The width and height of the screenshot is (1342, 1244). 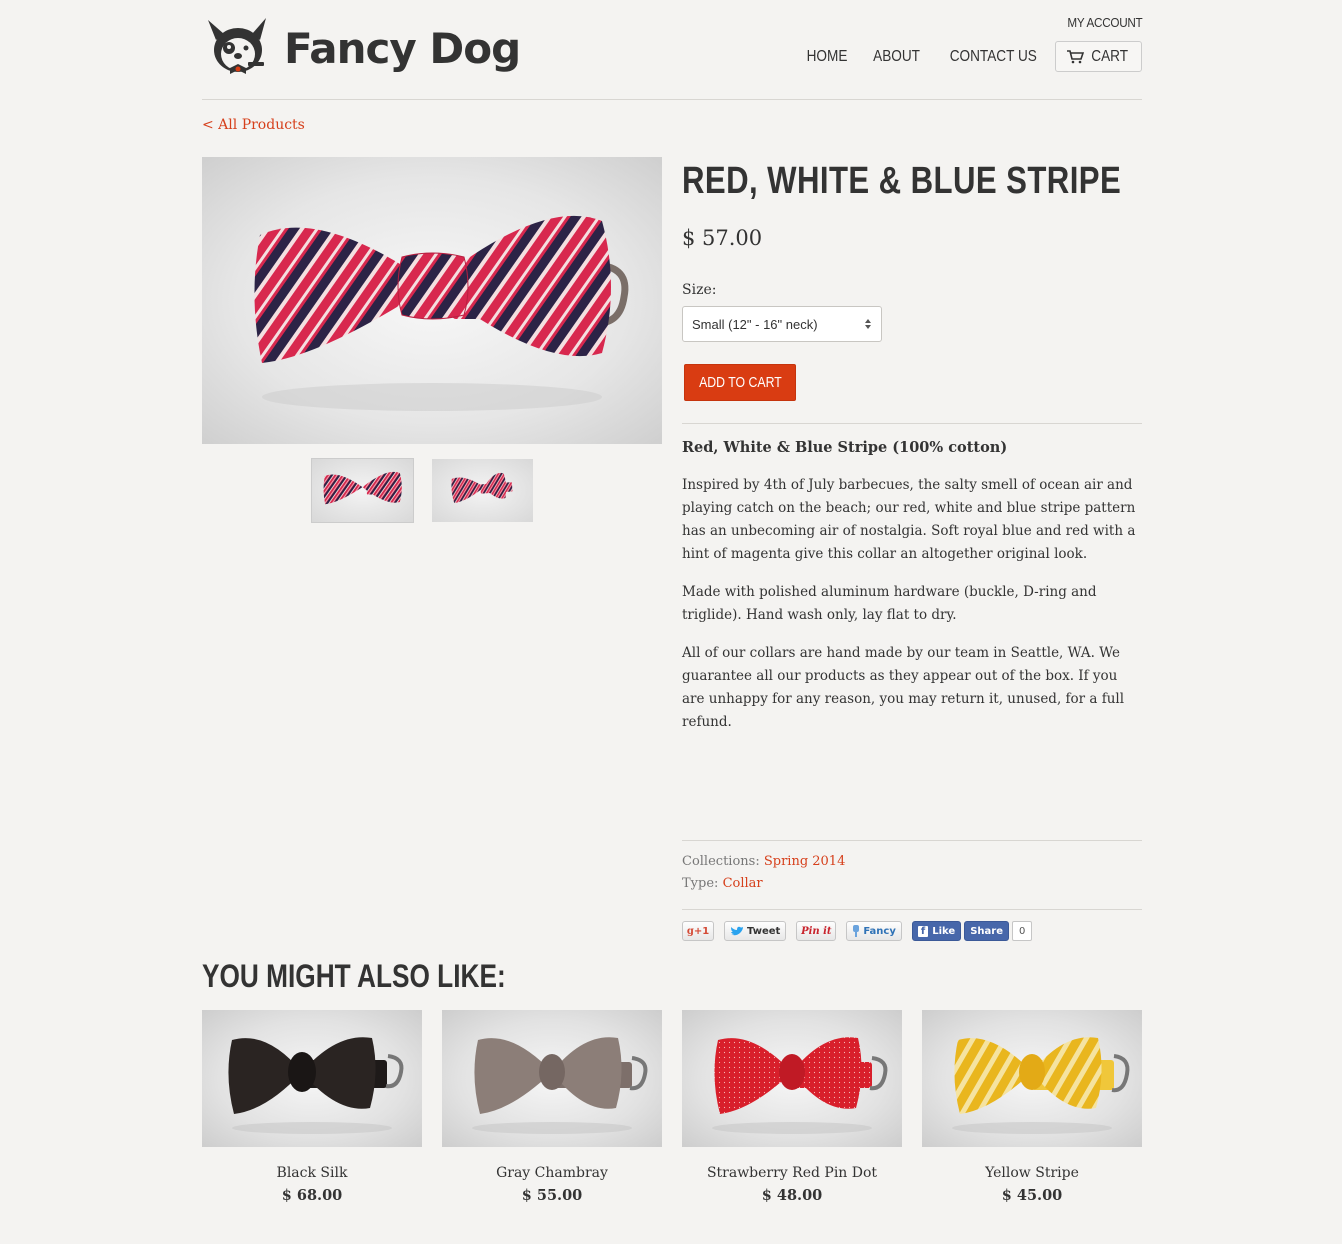 What do you see at coordinates (1075, 56) in the screenshot?
I see `cart-icon` at bounding box center [1075, 56].